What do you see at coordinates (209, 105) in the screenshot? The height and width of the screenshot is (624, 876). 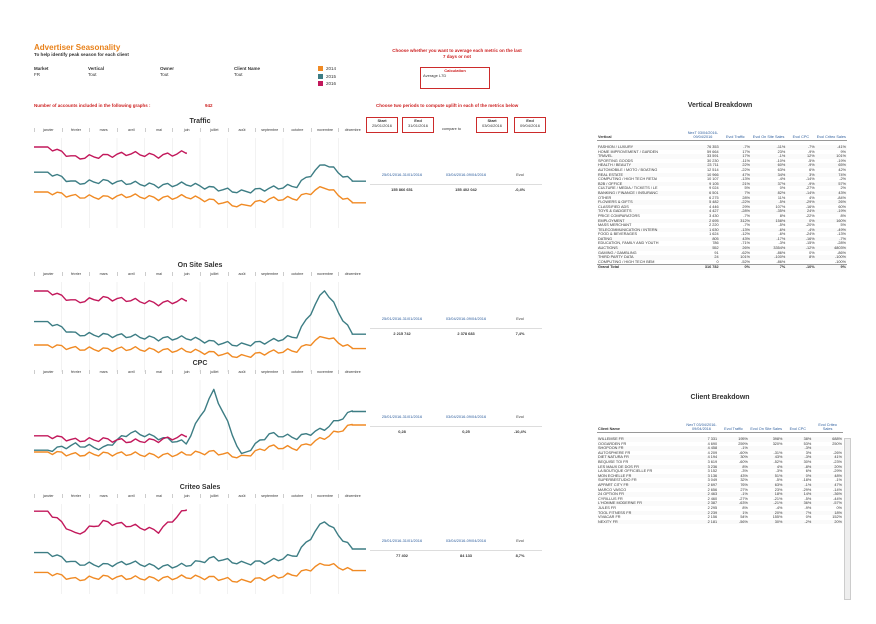 I see `accounts-count: 942` at bounding box center [209, 105].